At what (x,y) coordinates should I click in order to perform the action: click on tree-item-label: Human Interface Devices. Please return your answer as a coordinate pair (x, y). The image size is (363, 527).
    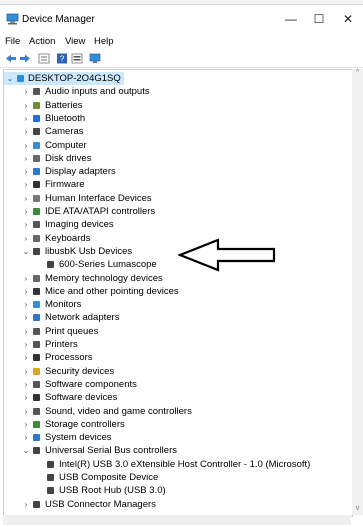
    Looking at the image, I should click on (98, 198).